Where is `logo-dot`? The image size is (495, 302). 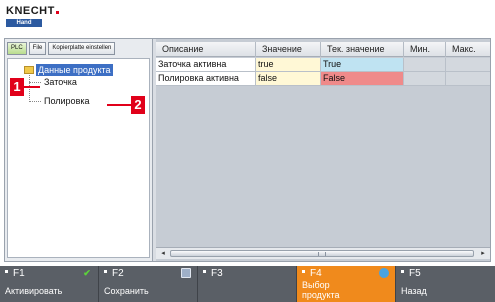 logo-dot is located at coordinates (57, 12).